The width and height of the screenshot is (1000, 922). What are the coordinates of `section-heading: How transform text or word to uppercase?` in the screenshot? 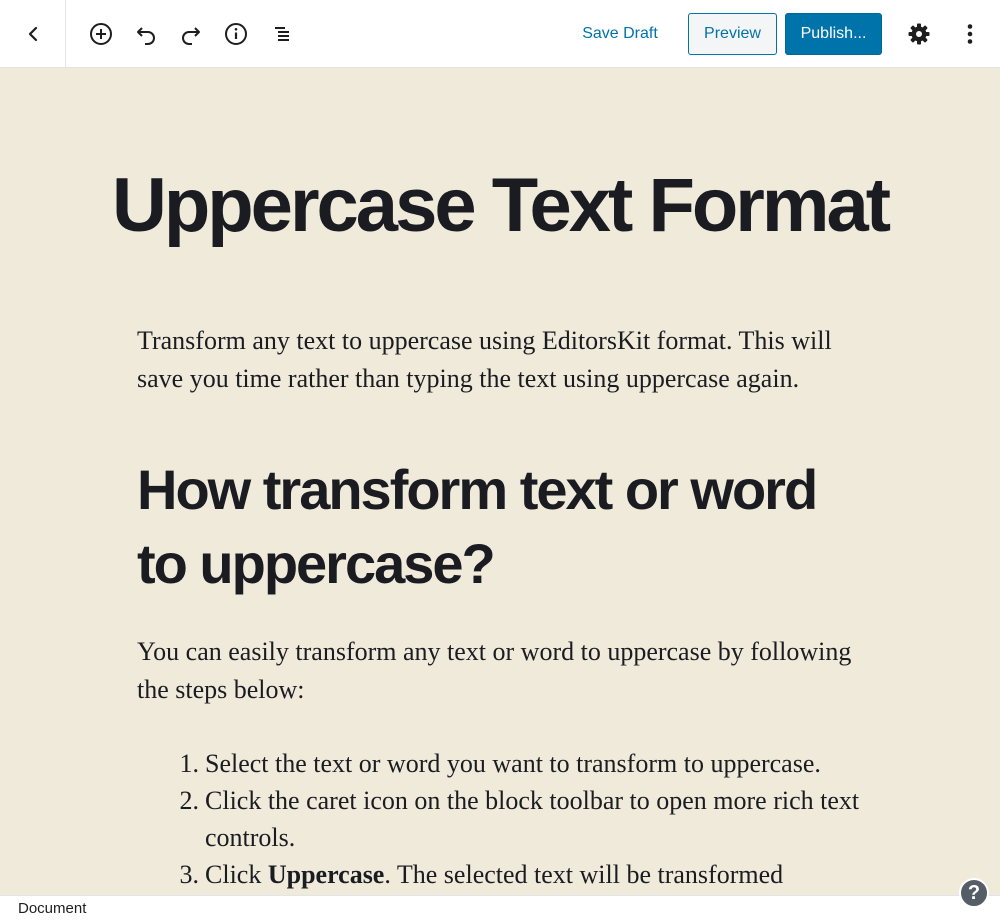 It's located at (507, 527).